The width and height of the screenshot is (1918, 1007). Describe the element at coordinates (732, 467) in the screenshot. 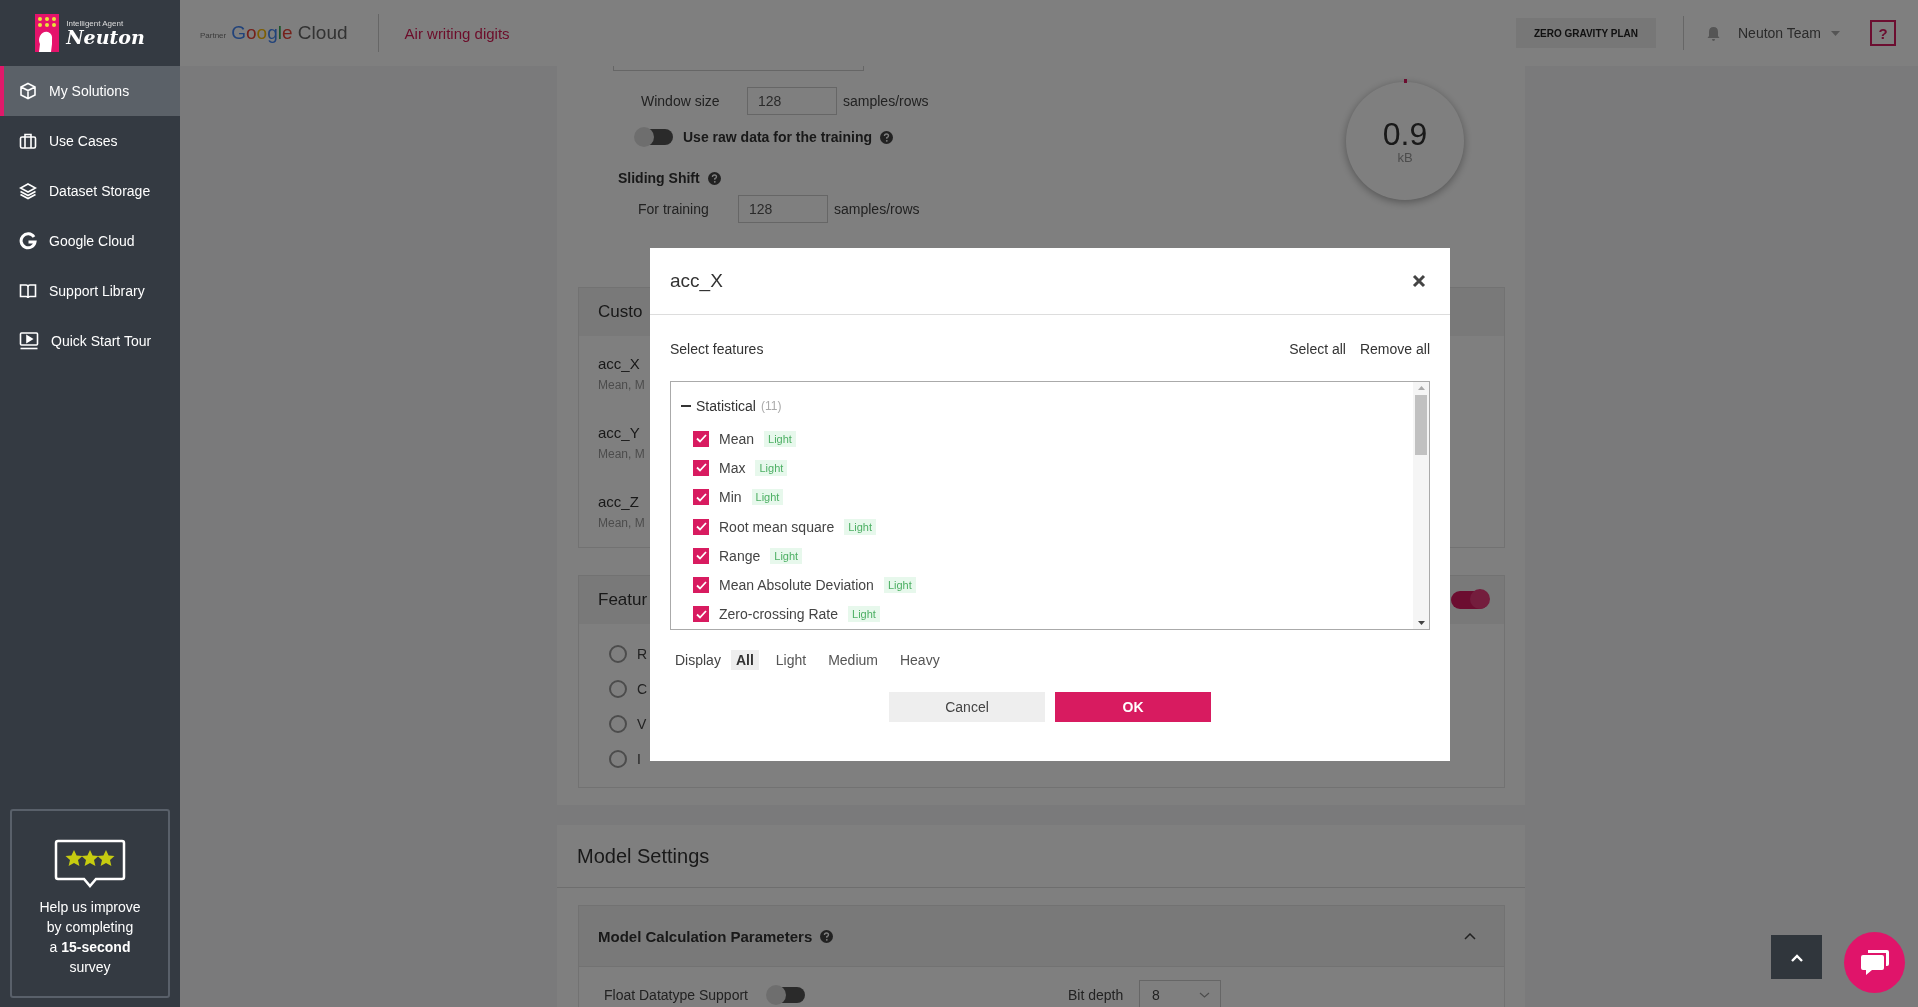

I see `feature-label: Max` at that location.